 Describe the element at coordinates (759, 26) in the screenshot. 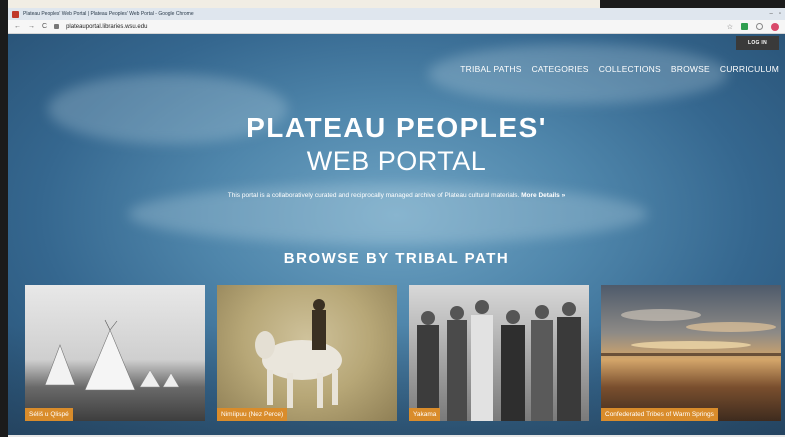

I see `extension-circle-icon` at that location.